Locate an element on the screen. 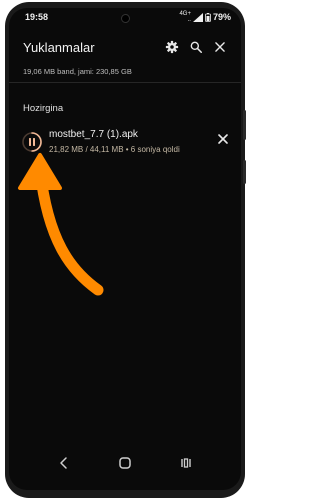  pause-icon is located at coordinates (32, 142).